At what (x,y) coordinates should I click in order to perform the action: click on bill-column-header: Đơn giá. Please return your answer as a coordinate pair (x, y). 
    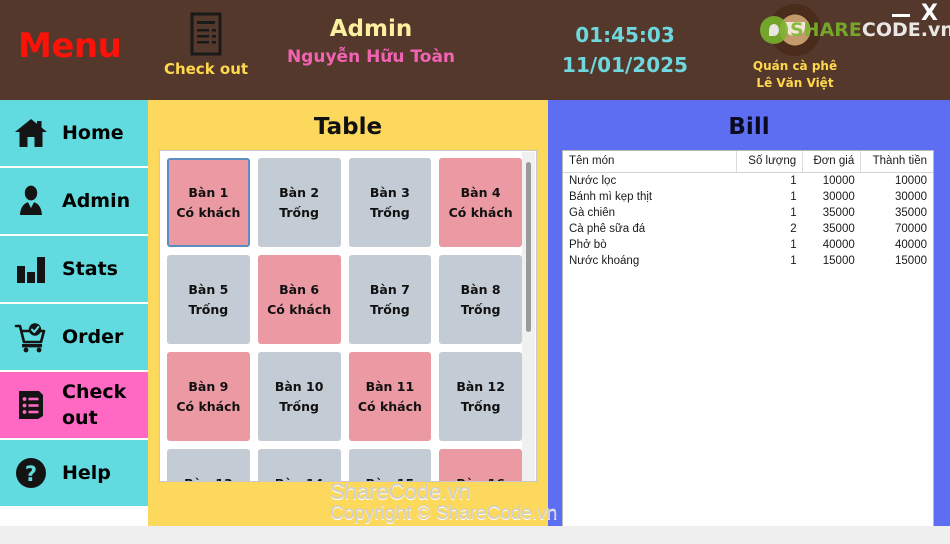
    Looking at the image, I should click on (832, 162).